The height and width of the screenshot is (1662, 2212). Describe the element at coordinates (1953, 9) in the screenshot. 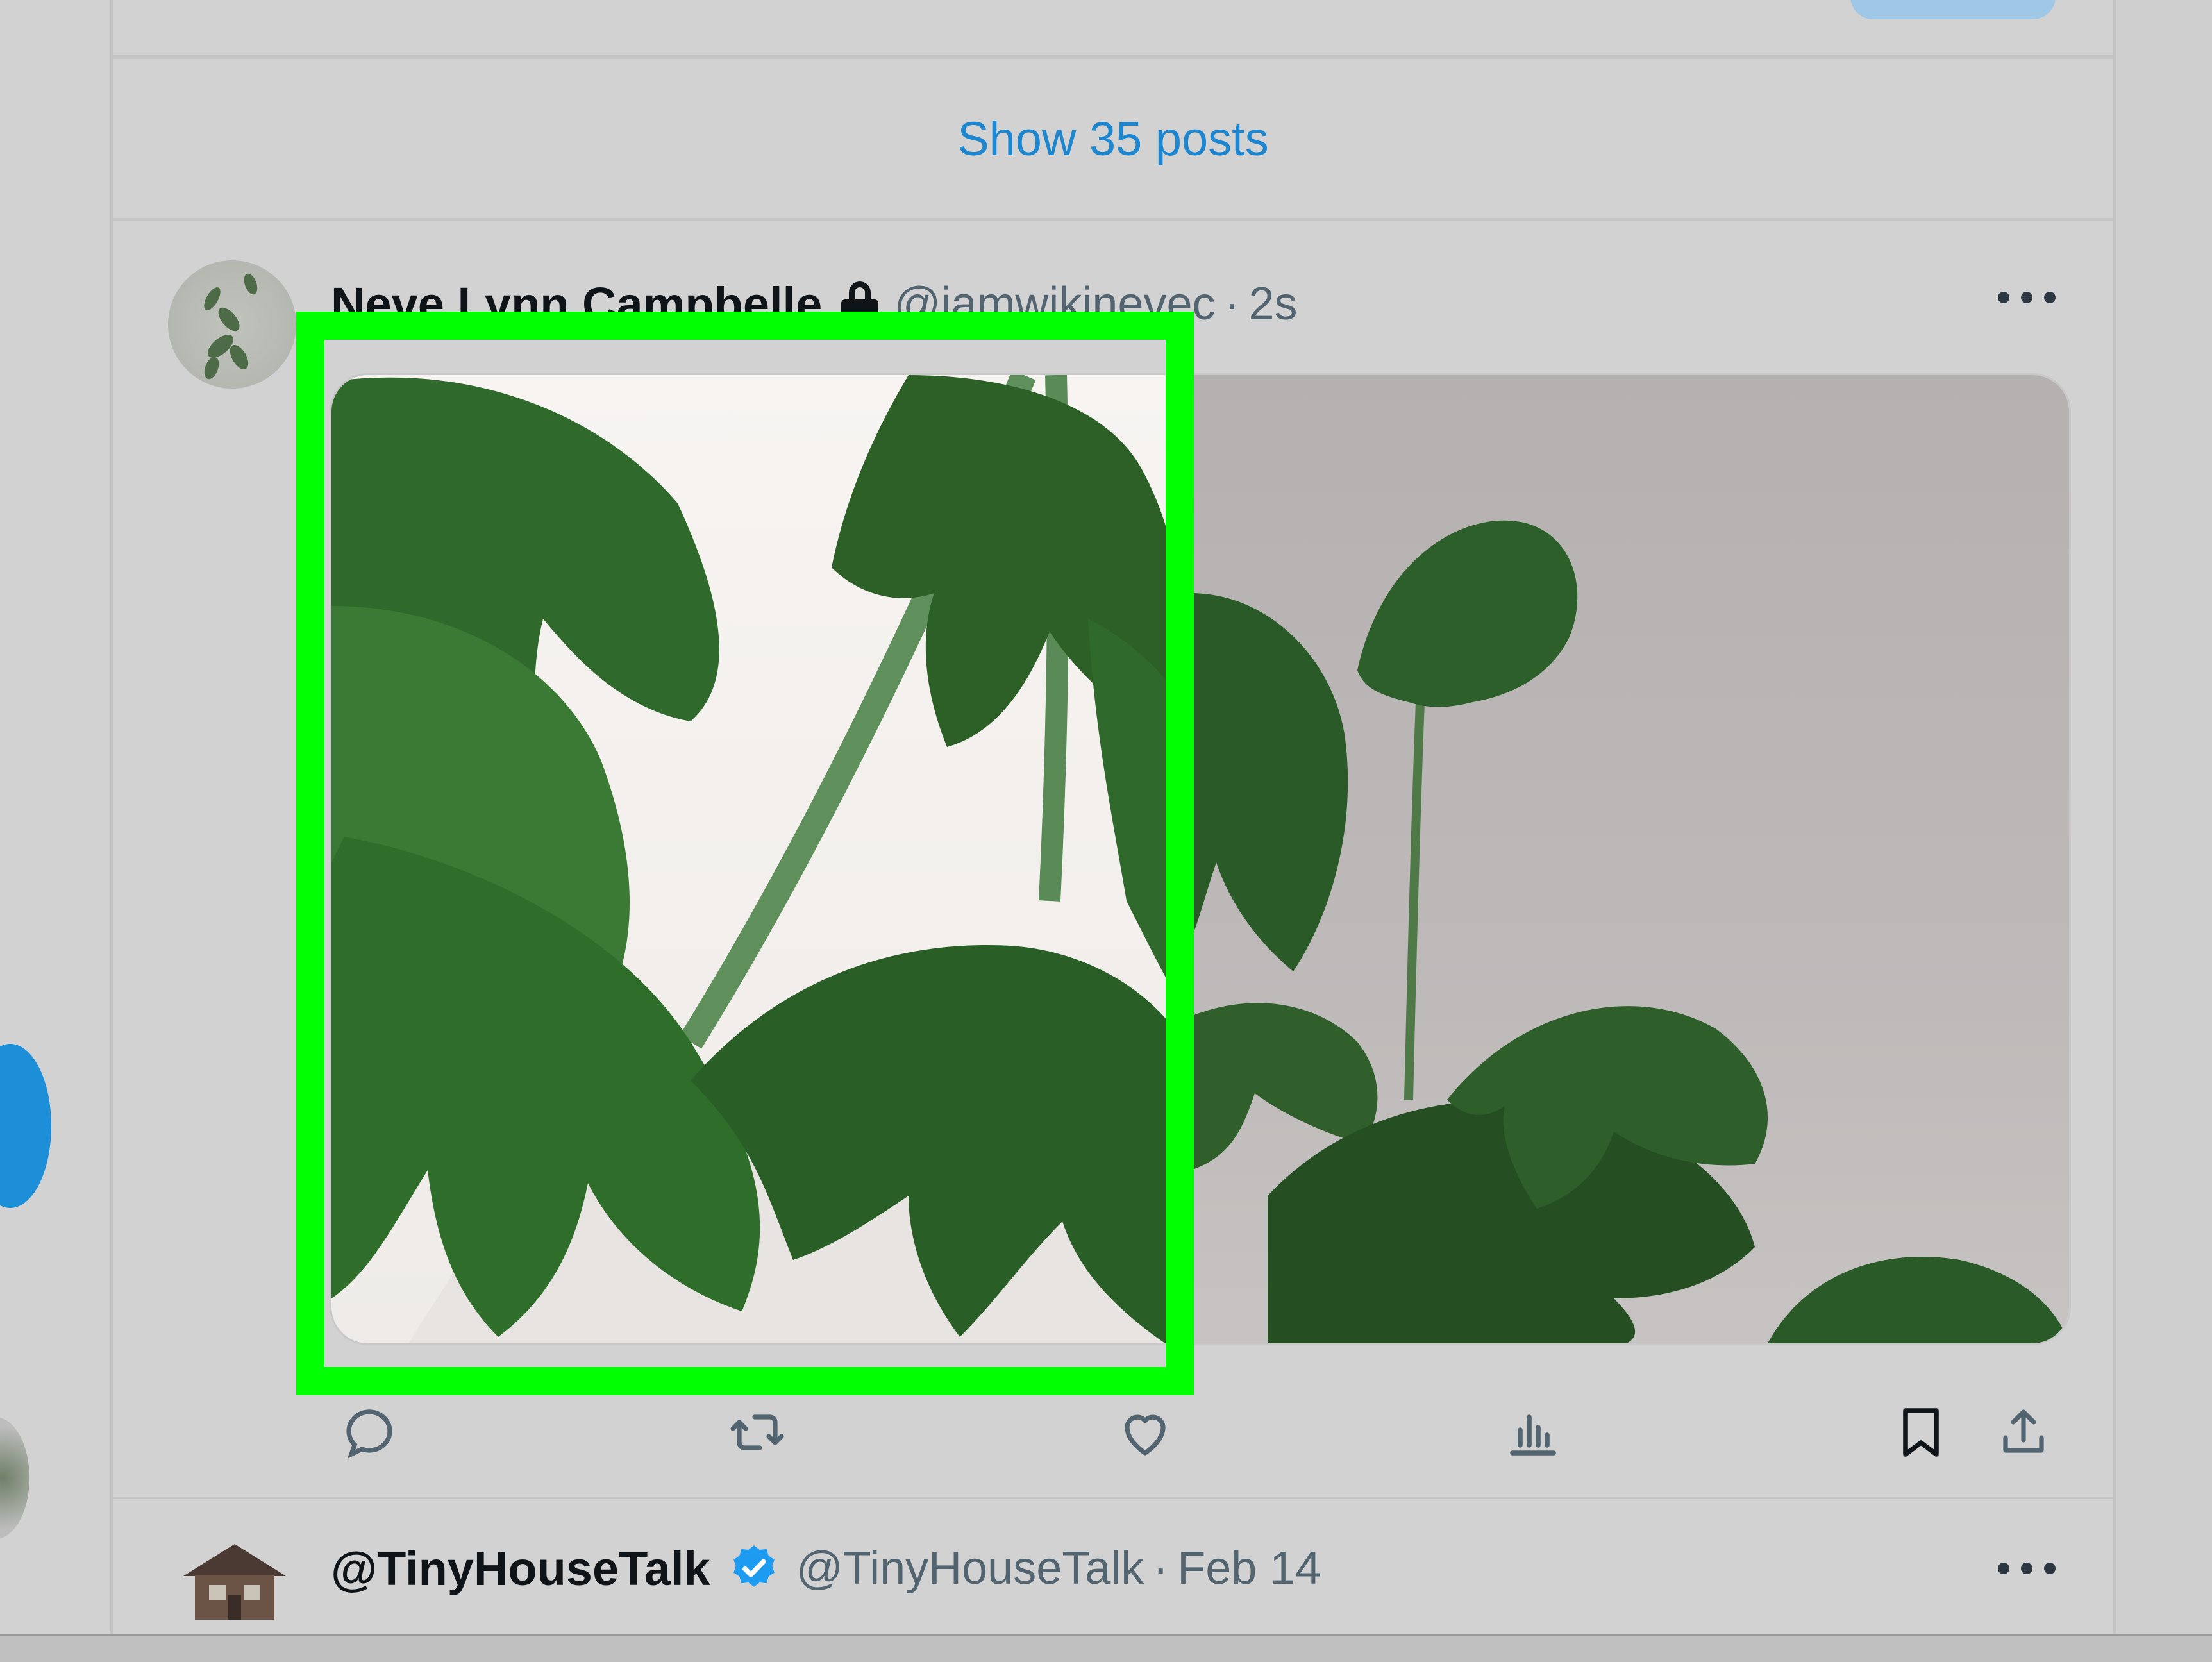

I see `post-submit-button` at that location.